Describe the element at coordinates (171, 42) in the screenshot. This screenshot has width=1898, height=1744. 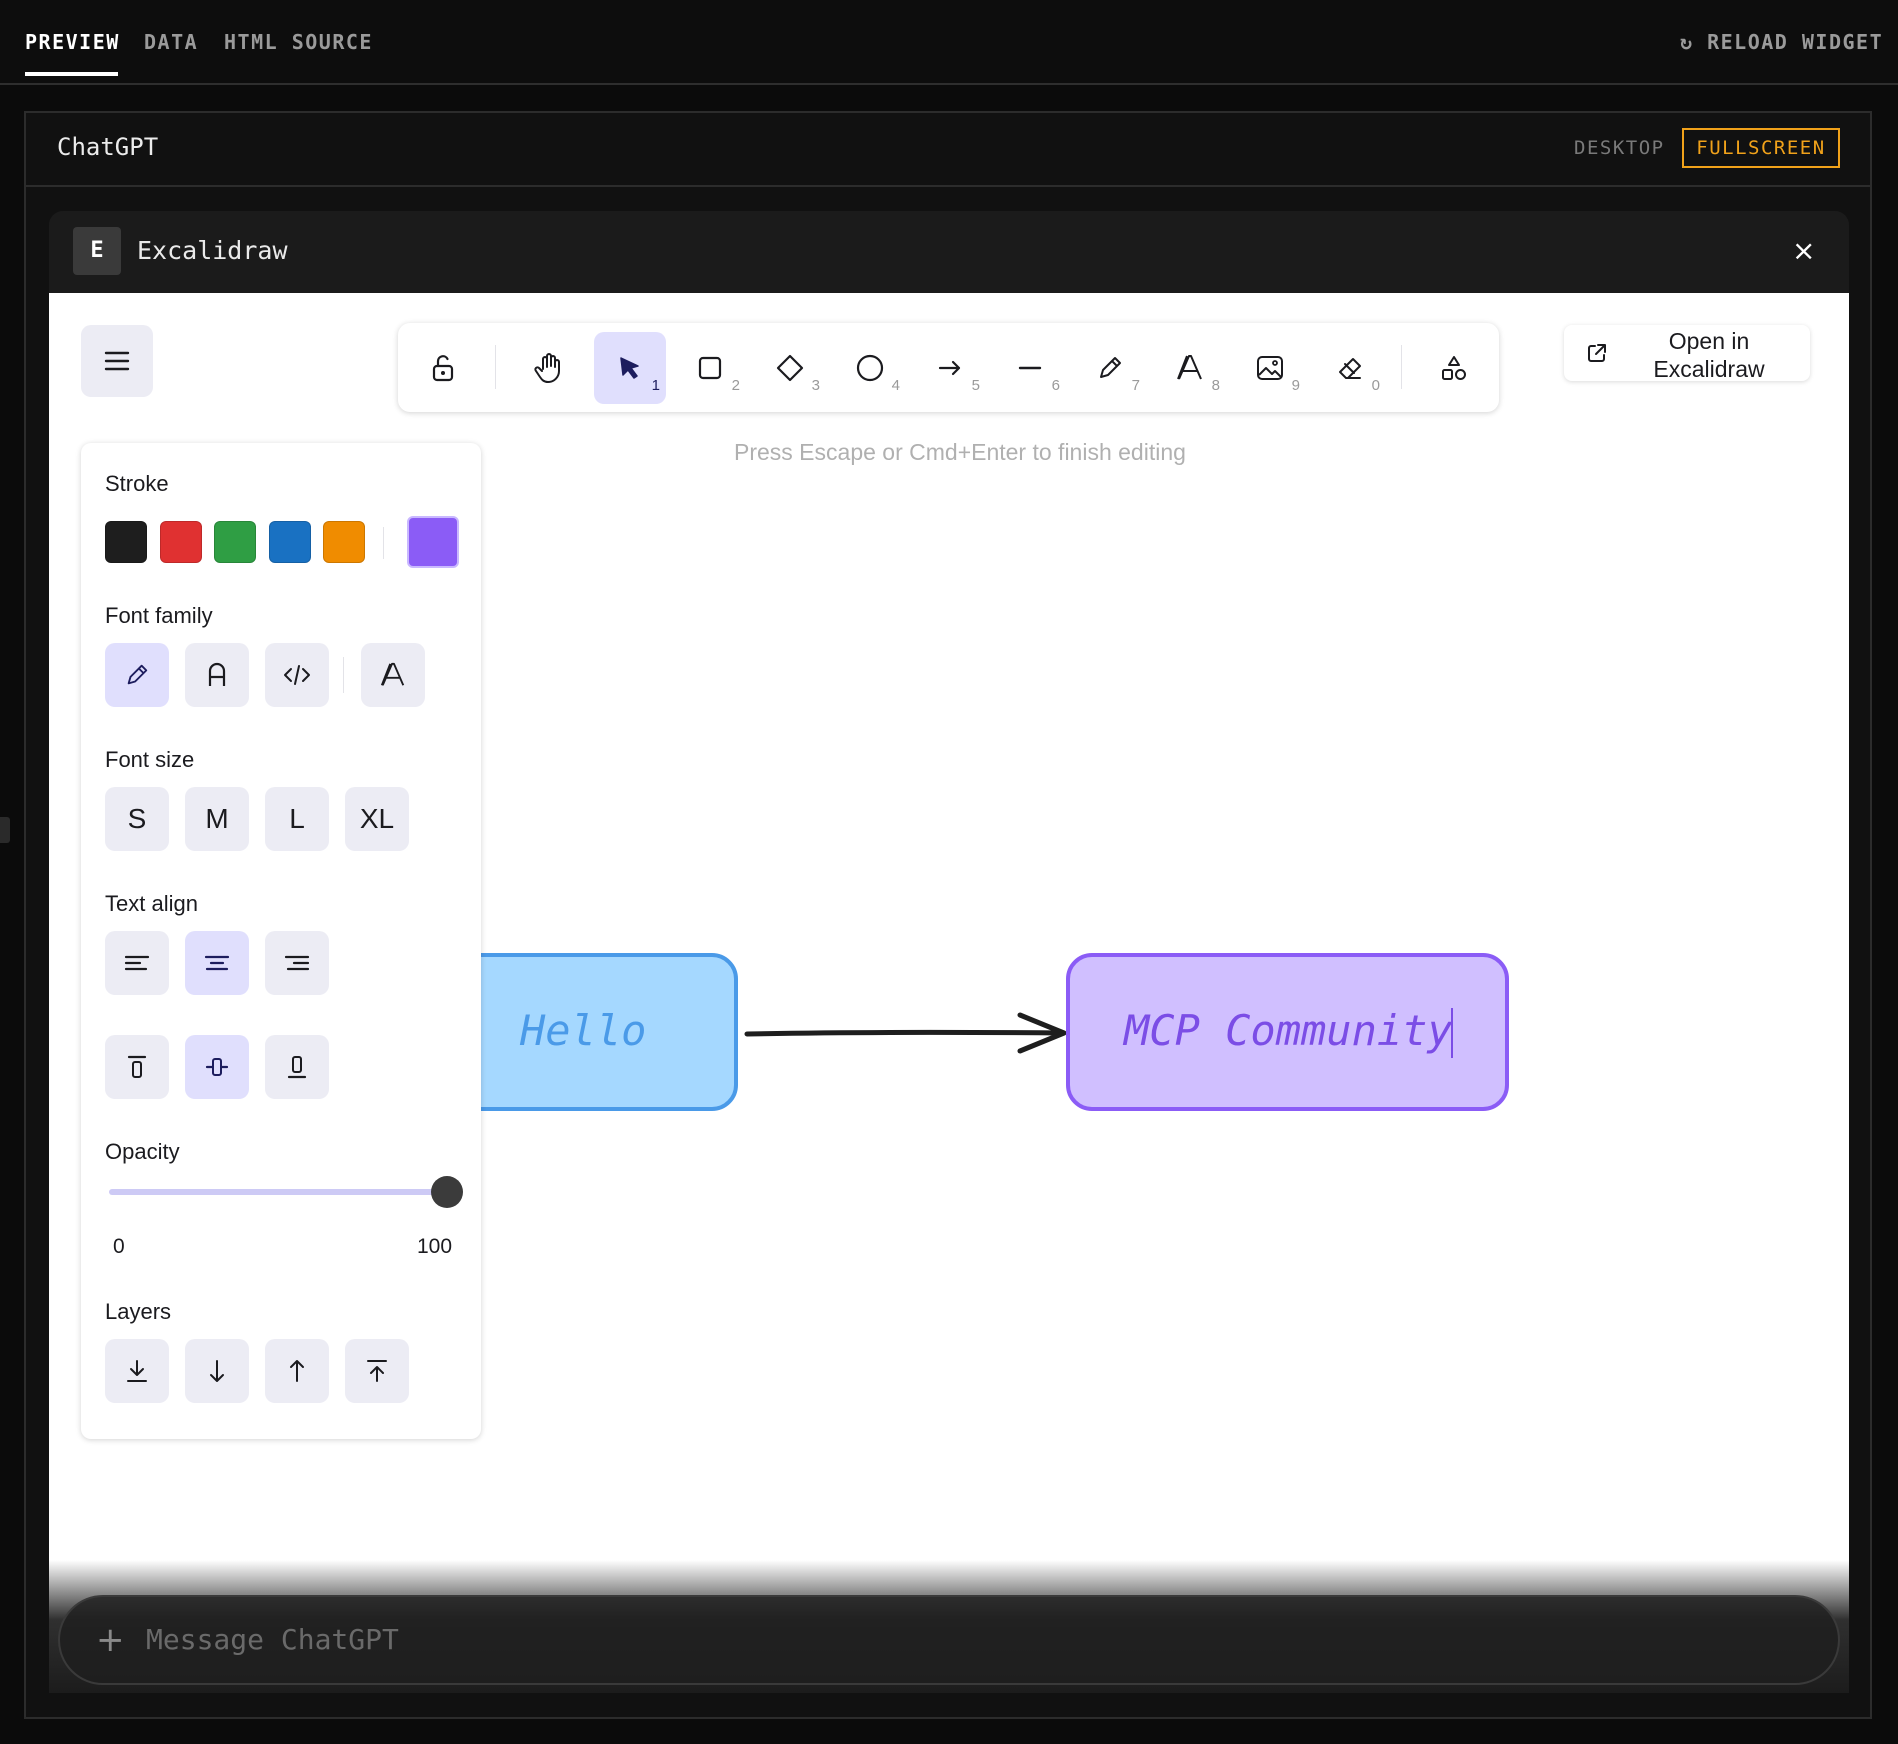
I see `tab-data: DATA` at that location.